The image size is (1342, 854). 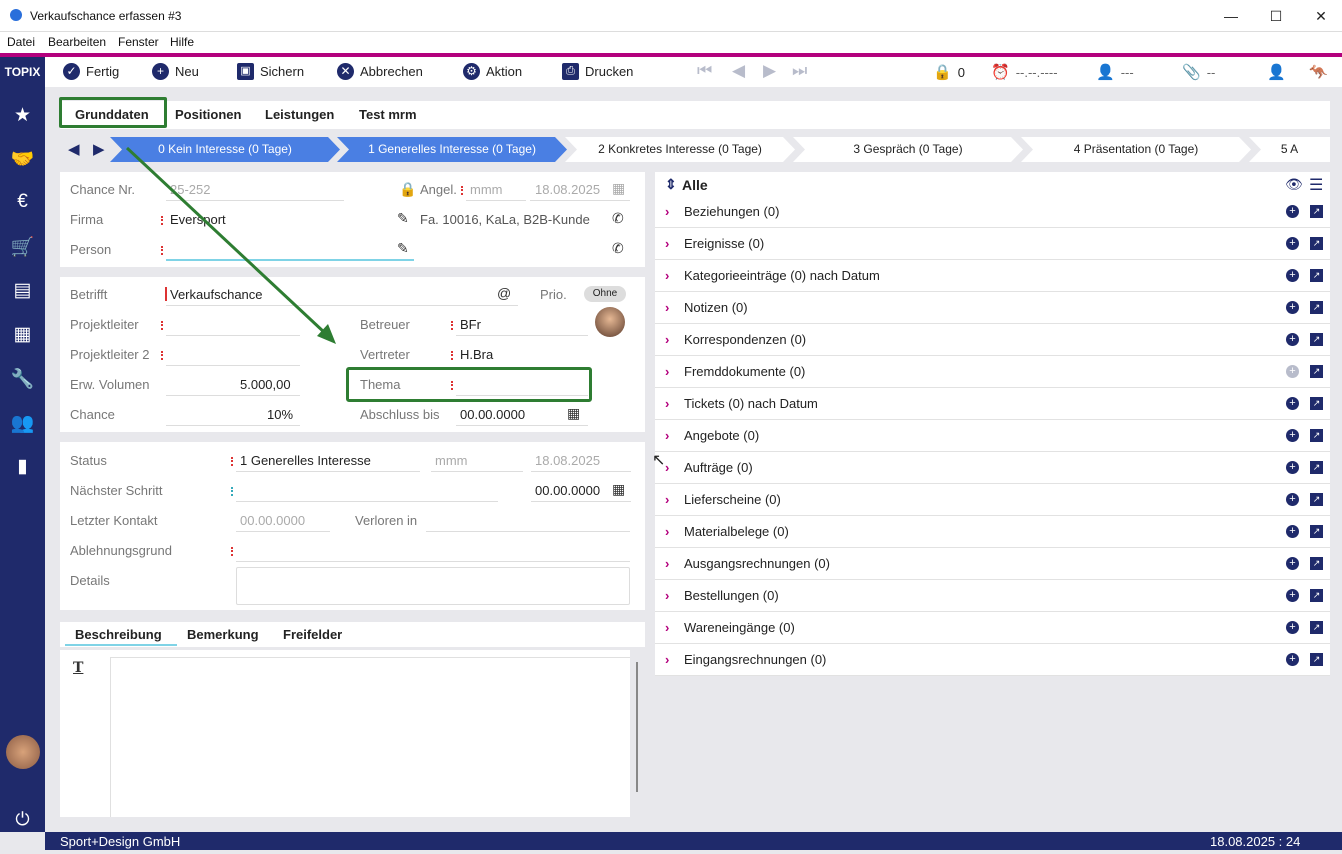 I want to click on related-row: › Kategorieeinträge (0) nach Datum + ↗, so click(x=992, y=276).